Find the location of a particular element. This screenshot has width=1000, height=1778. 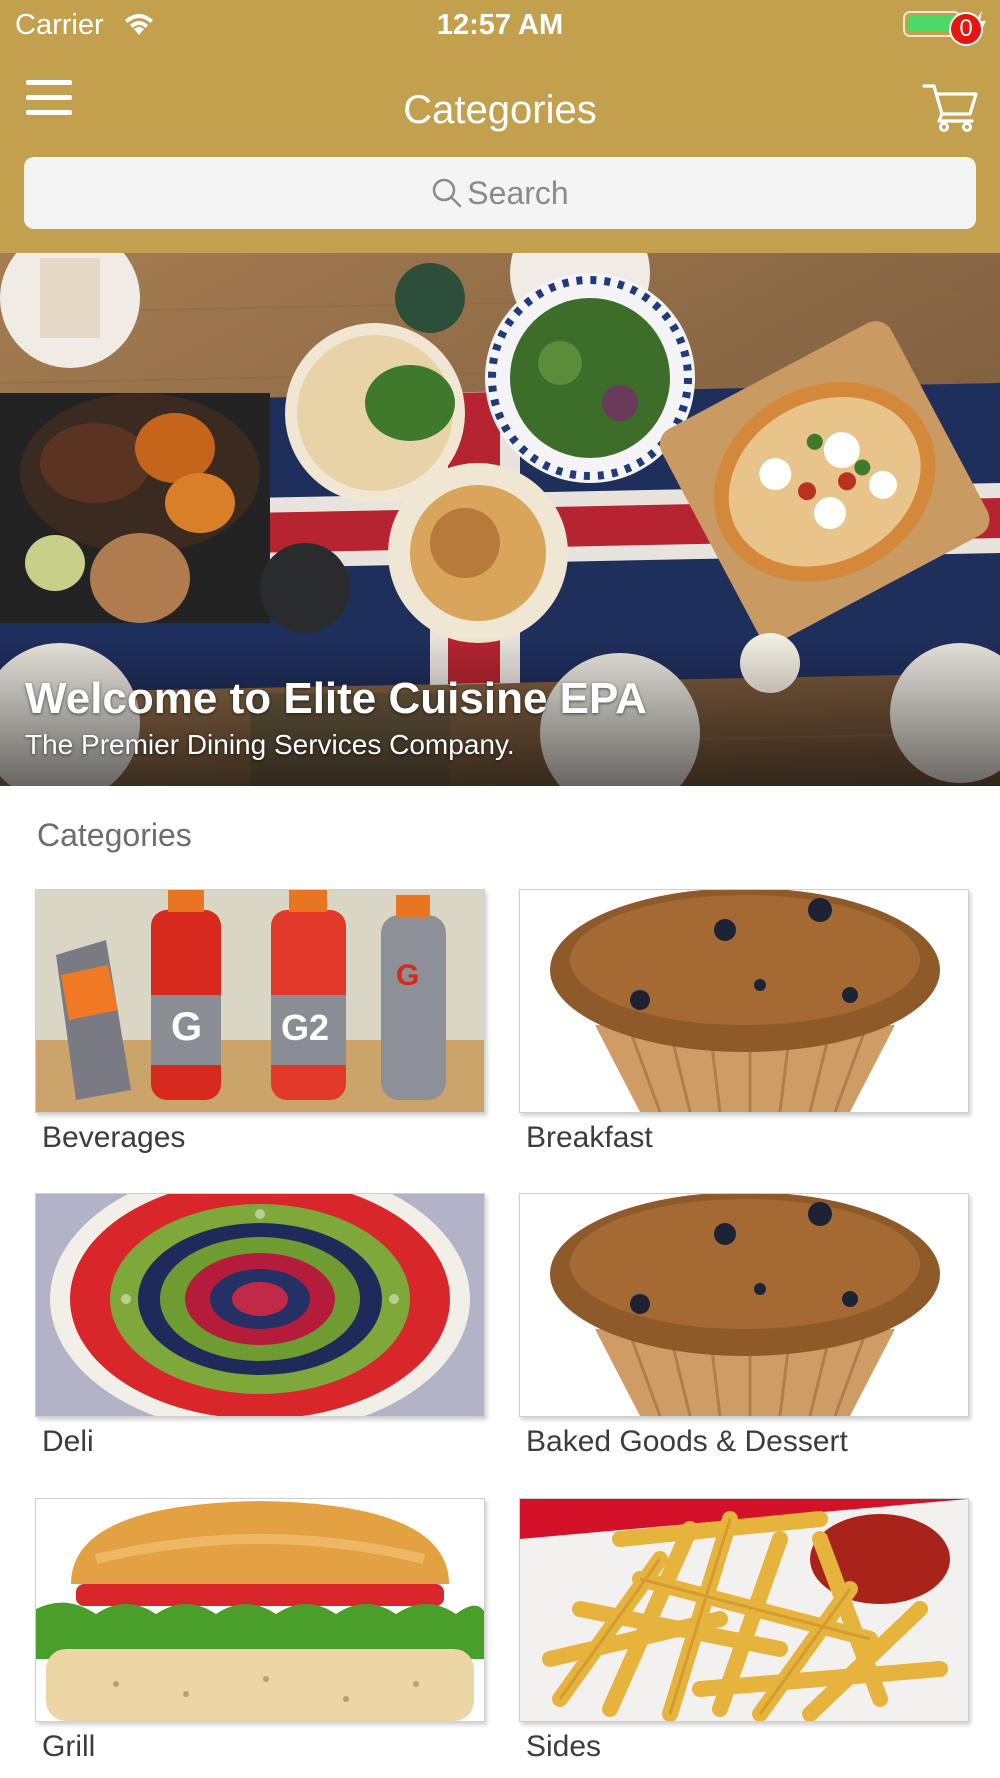

category-image: G G2 G is located at coordinates (260, 1001).